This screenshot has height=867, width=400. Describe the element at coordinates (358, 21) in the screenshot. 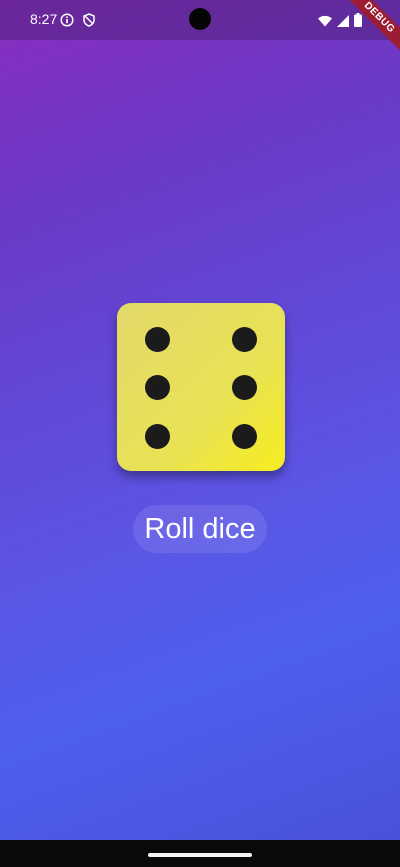

I see `battery-icon` at that location.